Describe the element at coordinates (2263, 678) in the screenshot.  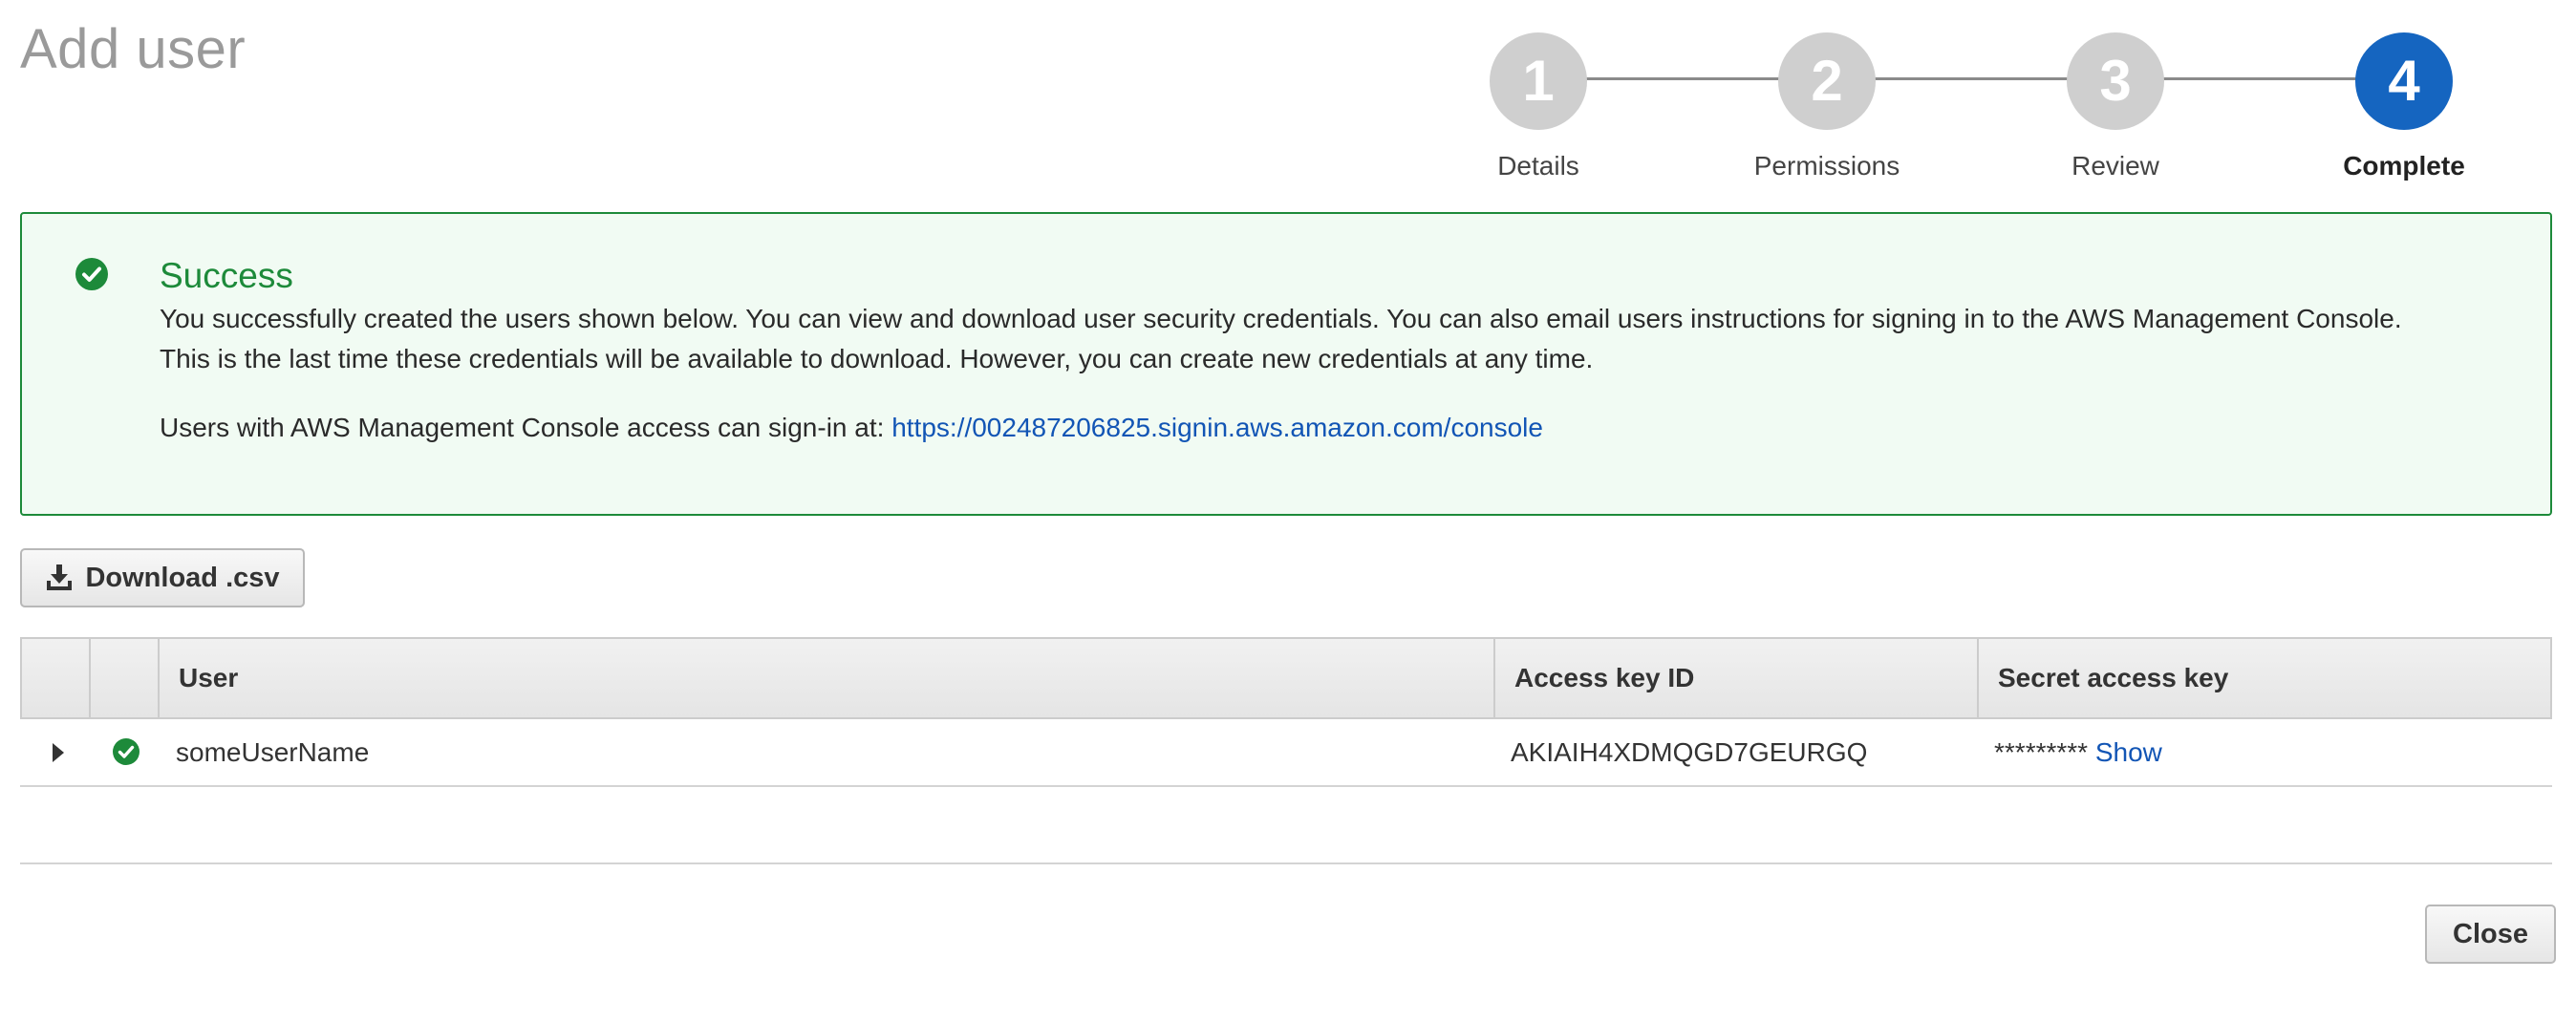
I see `column-header-secret-access-key: Secret access key` at that location.